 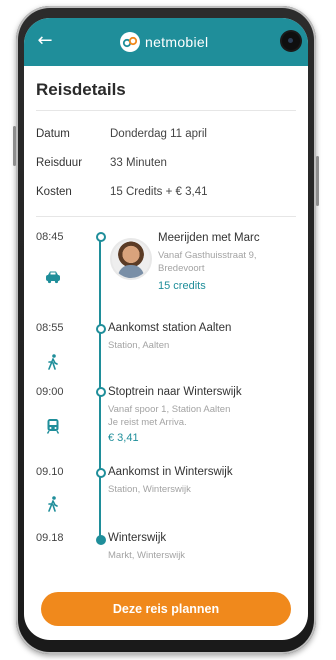 I want to click on driver-avatar, so click(x=131, y=259).